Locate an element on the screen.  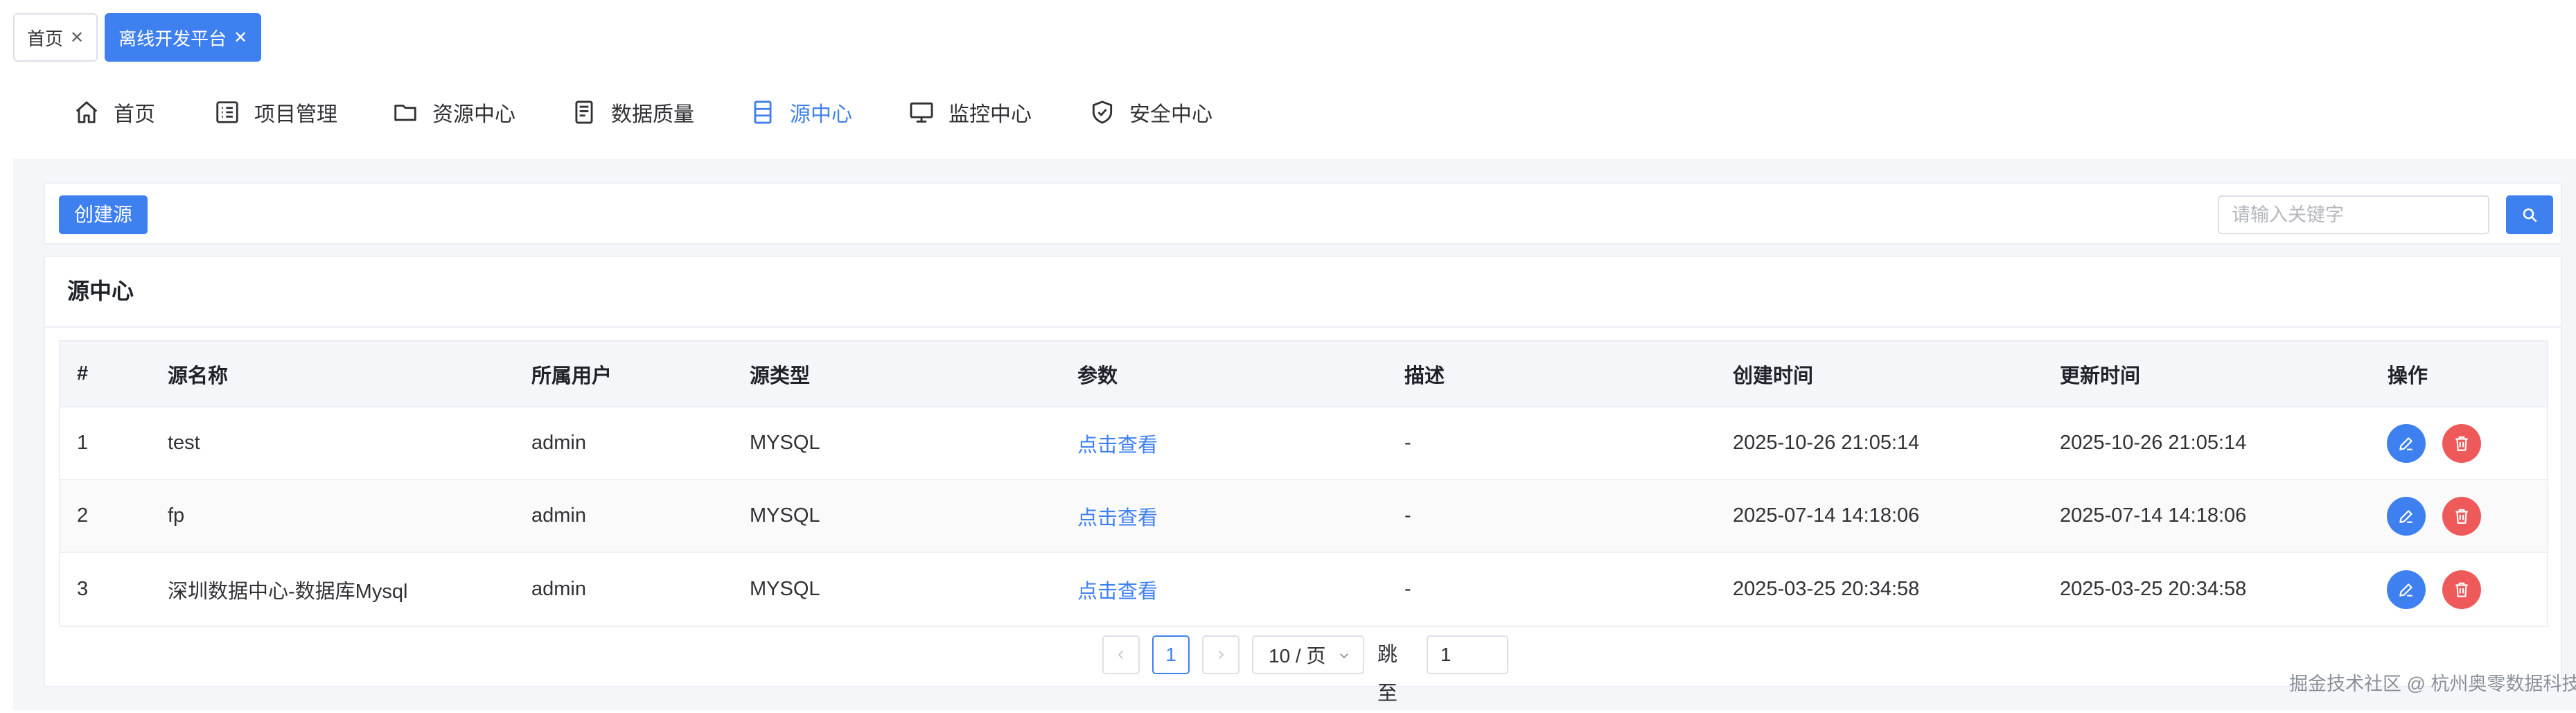
column-header-index: # is located at coordinates (83, 373).